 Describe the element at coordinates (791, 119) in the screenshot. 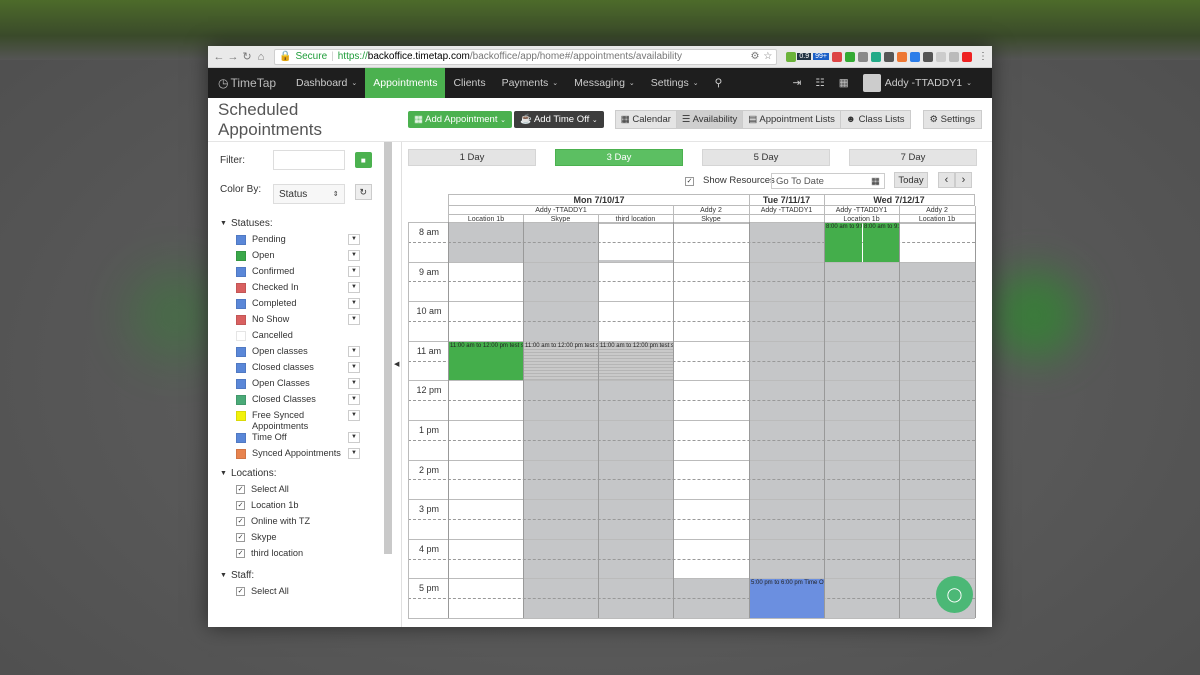

I see `view-appointment-lists-button: ▤ Appointment Lists` at that location.